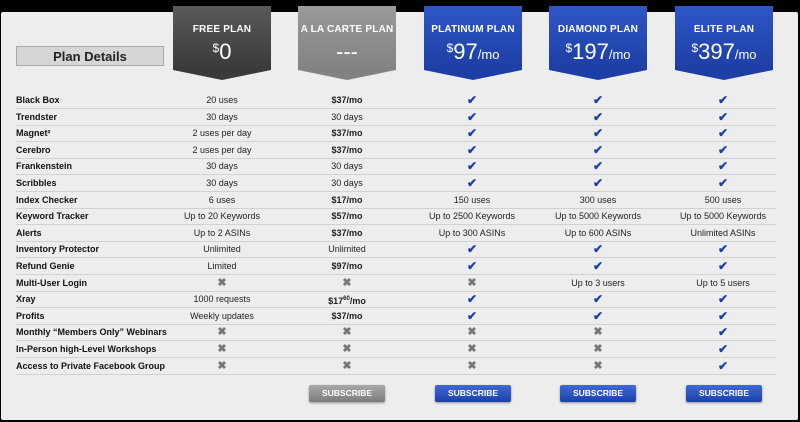 The height and width of the screenshot is (422, 800). Describe the element at coordinates (473, 51) in the screenshot. I see `plan-price: $97/mo` at that location.